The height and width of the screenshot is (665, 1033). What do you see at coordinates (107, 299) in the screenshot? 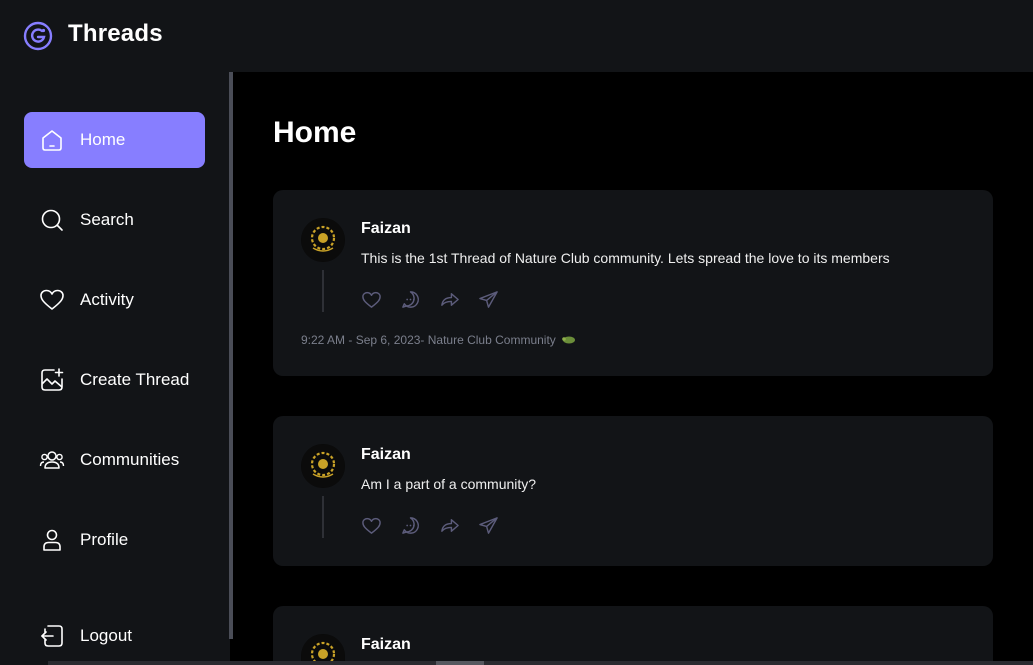
I see `sidebar-item-label: Activity` at bounding box center [107, 299].